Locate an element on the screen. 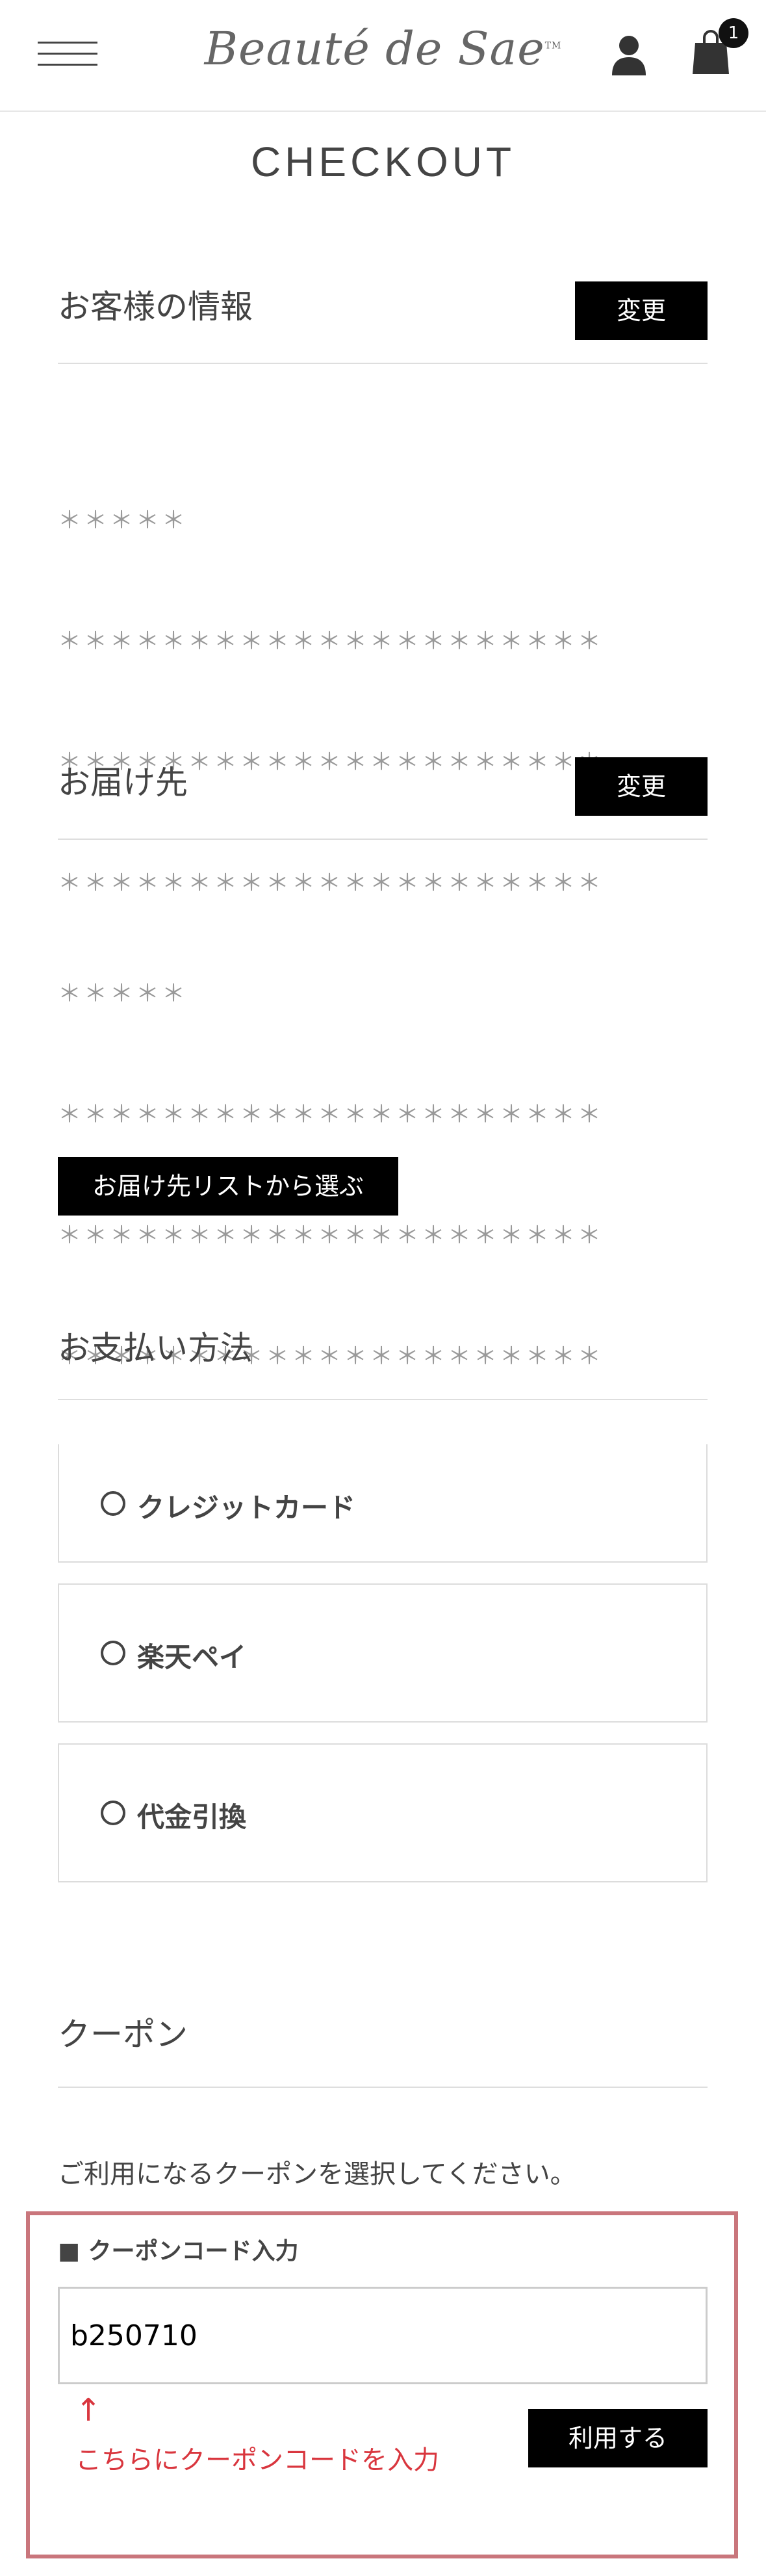  coupon-instruction: ご利用になるクーポンを選択してください。 is located at coordinates (317, 2174).